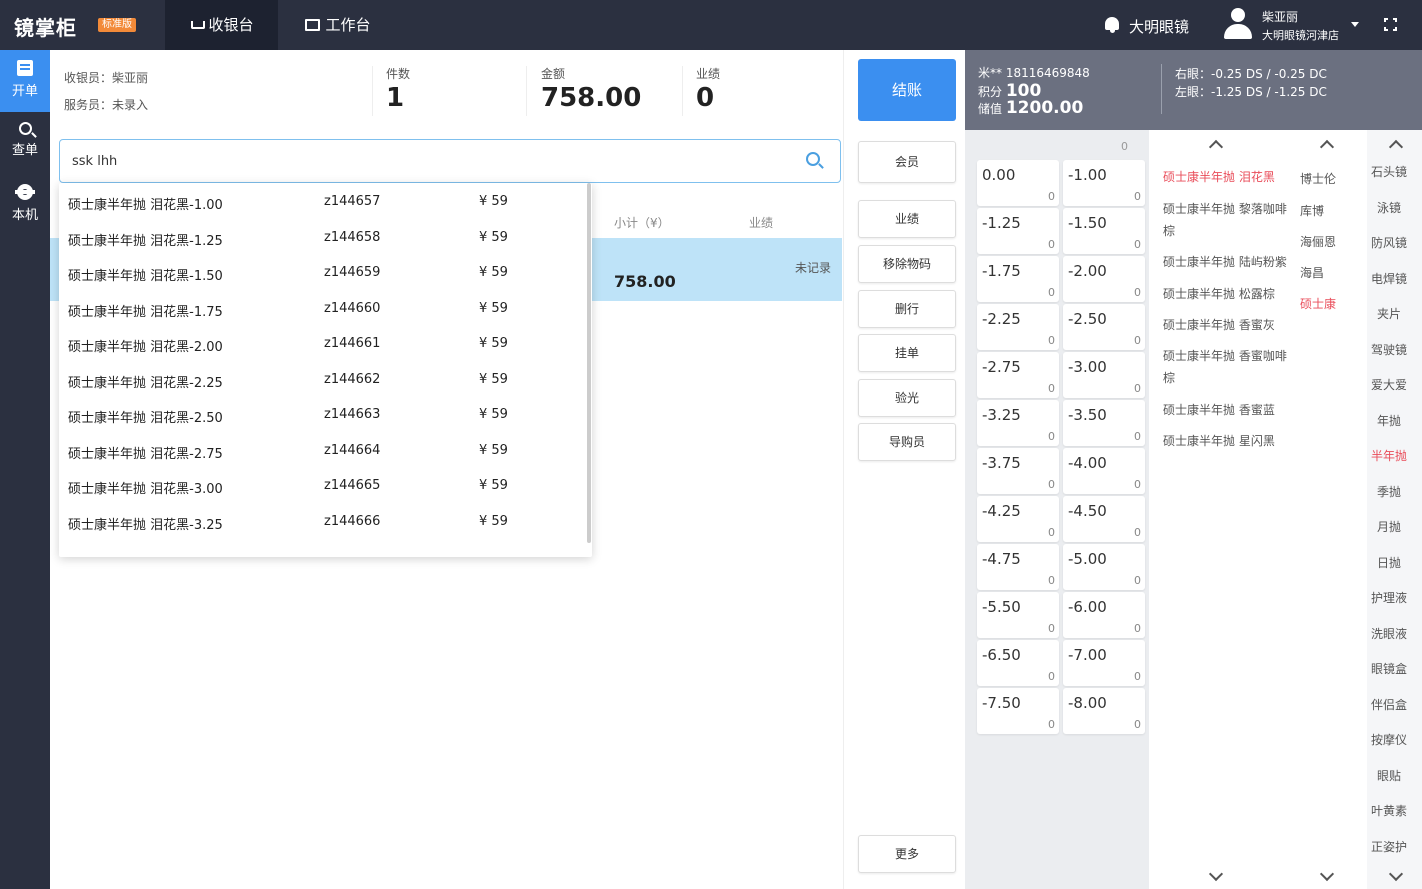 This screenshot has height=889, width=1422. I want to click on dropdown-item: 硕士康半年抛 泪花黑-1.50 z144659 ¥ 59, so click(319, 271).